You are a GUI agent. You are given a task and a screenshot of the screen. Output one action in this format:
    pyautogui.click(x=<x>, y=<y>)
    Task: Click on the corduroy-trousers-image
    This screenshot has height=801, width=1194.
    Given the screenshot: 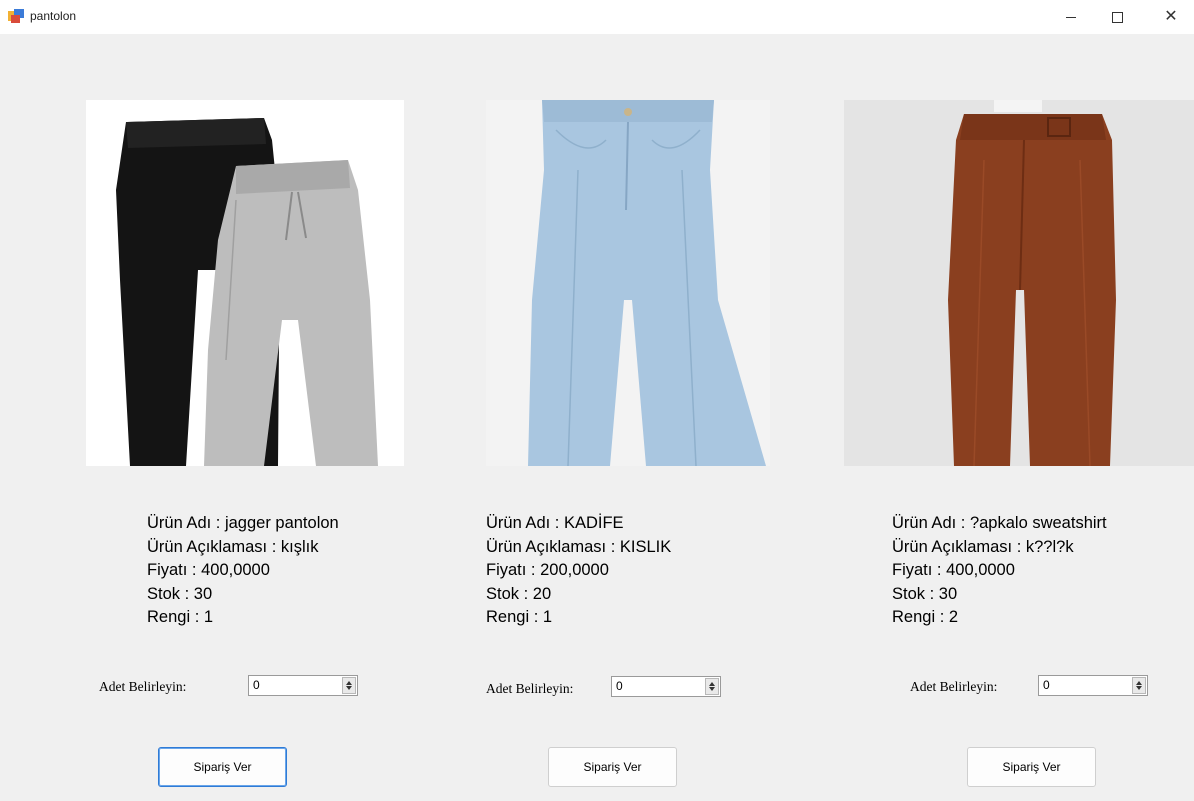 What is the action you would take?
    pyautogui.click(x=1019, y=283)
    